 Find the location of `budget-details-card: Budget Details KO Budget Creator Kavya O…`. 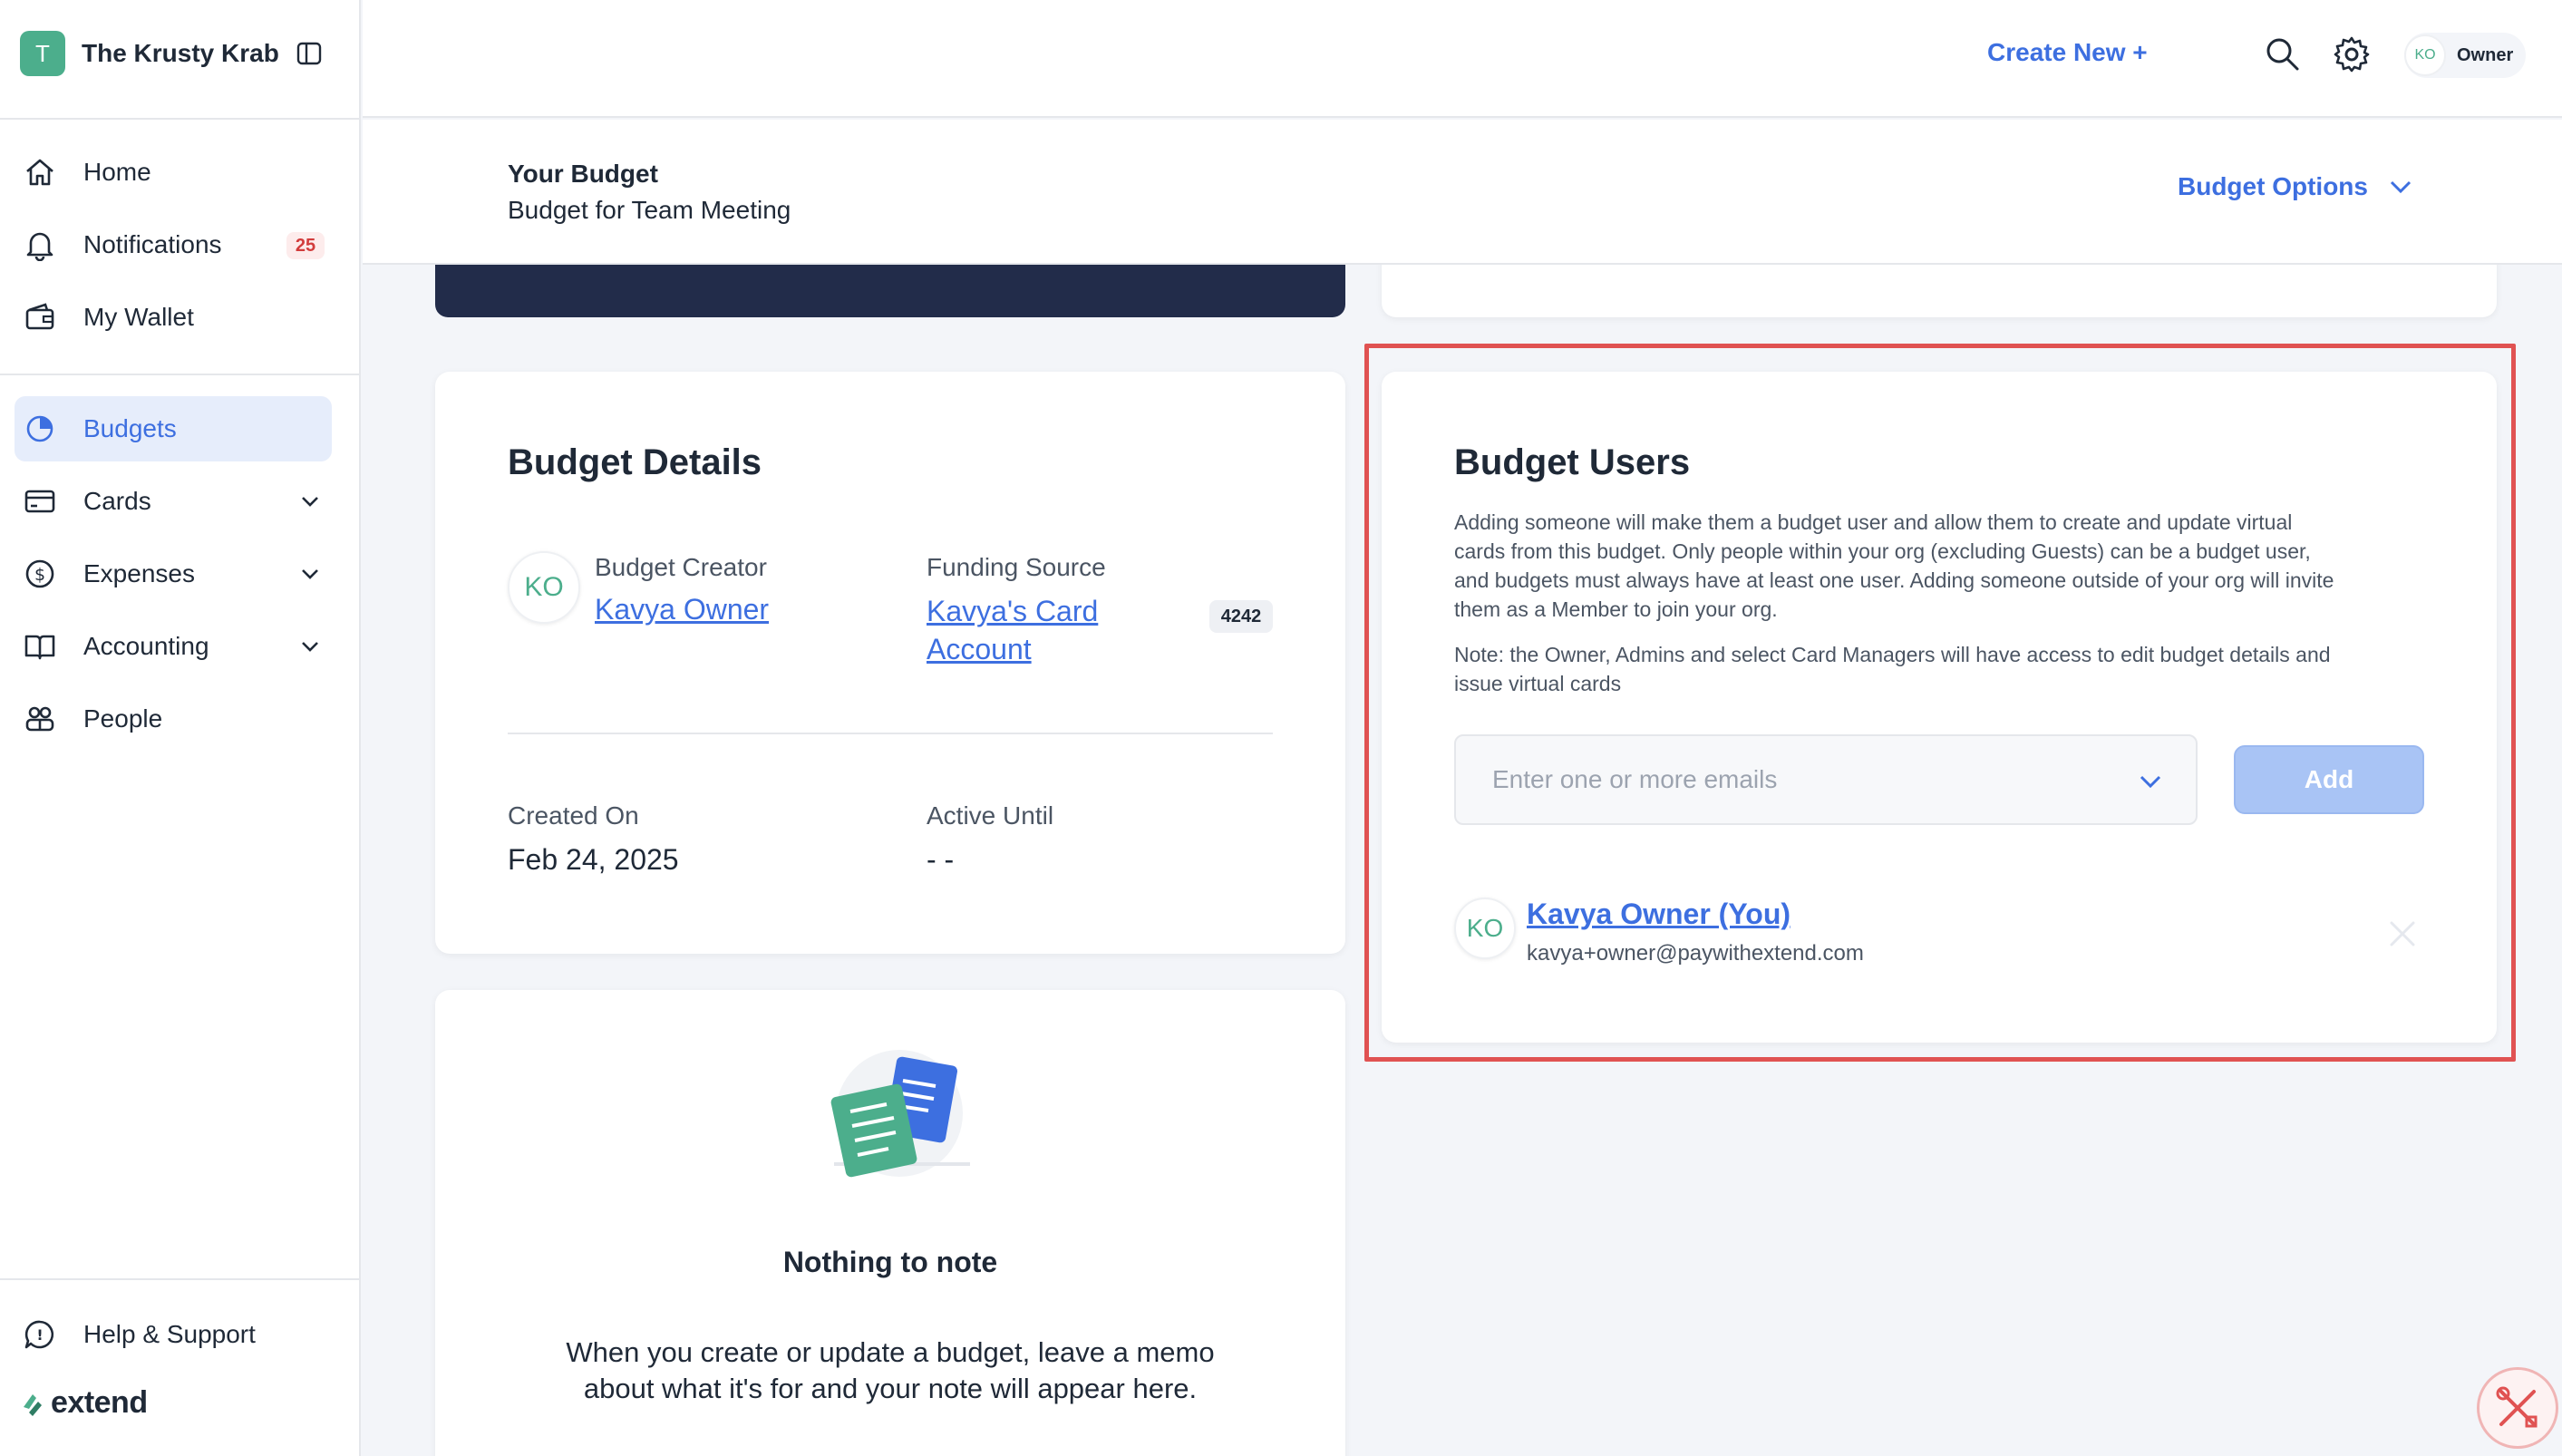

budget-details-card: Budget Details KO Budget Creator Kavya O… is located at coordinates (890, 663).